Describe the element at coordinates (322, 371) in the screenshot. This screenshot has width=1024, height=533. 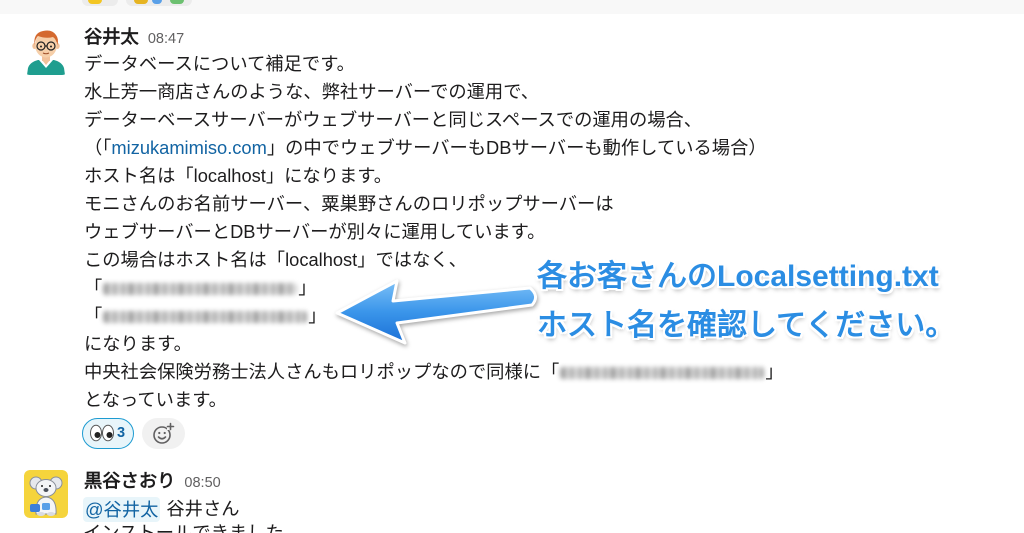
I see `line-text: 中央社会保険労務士法人さんもロリポップなので同様に「` at that location.